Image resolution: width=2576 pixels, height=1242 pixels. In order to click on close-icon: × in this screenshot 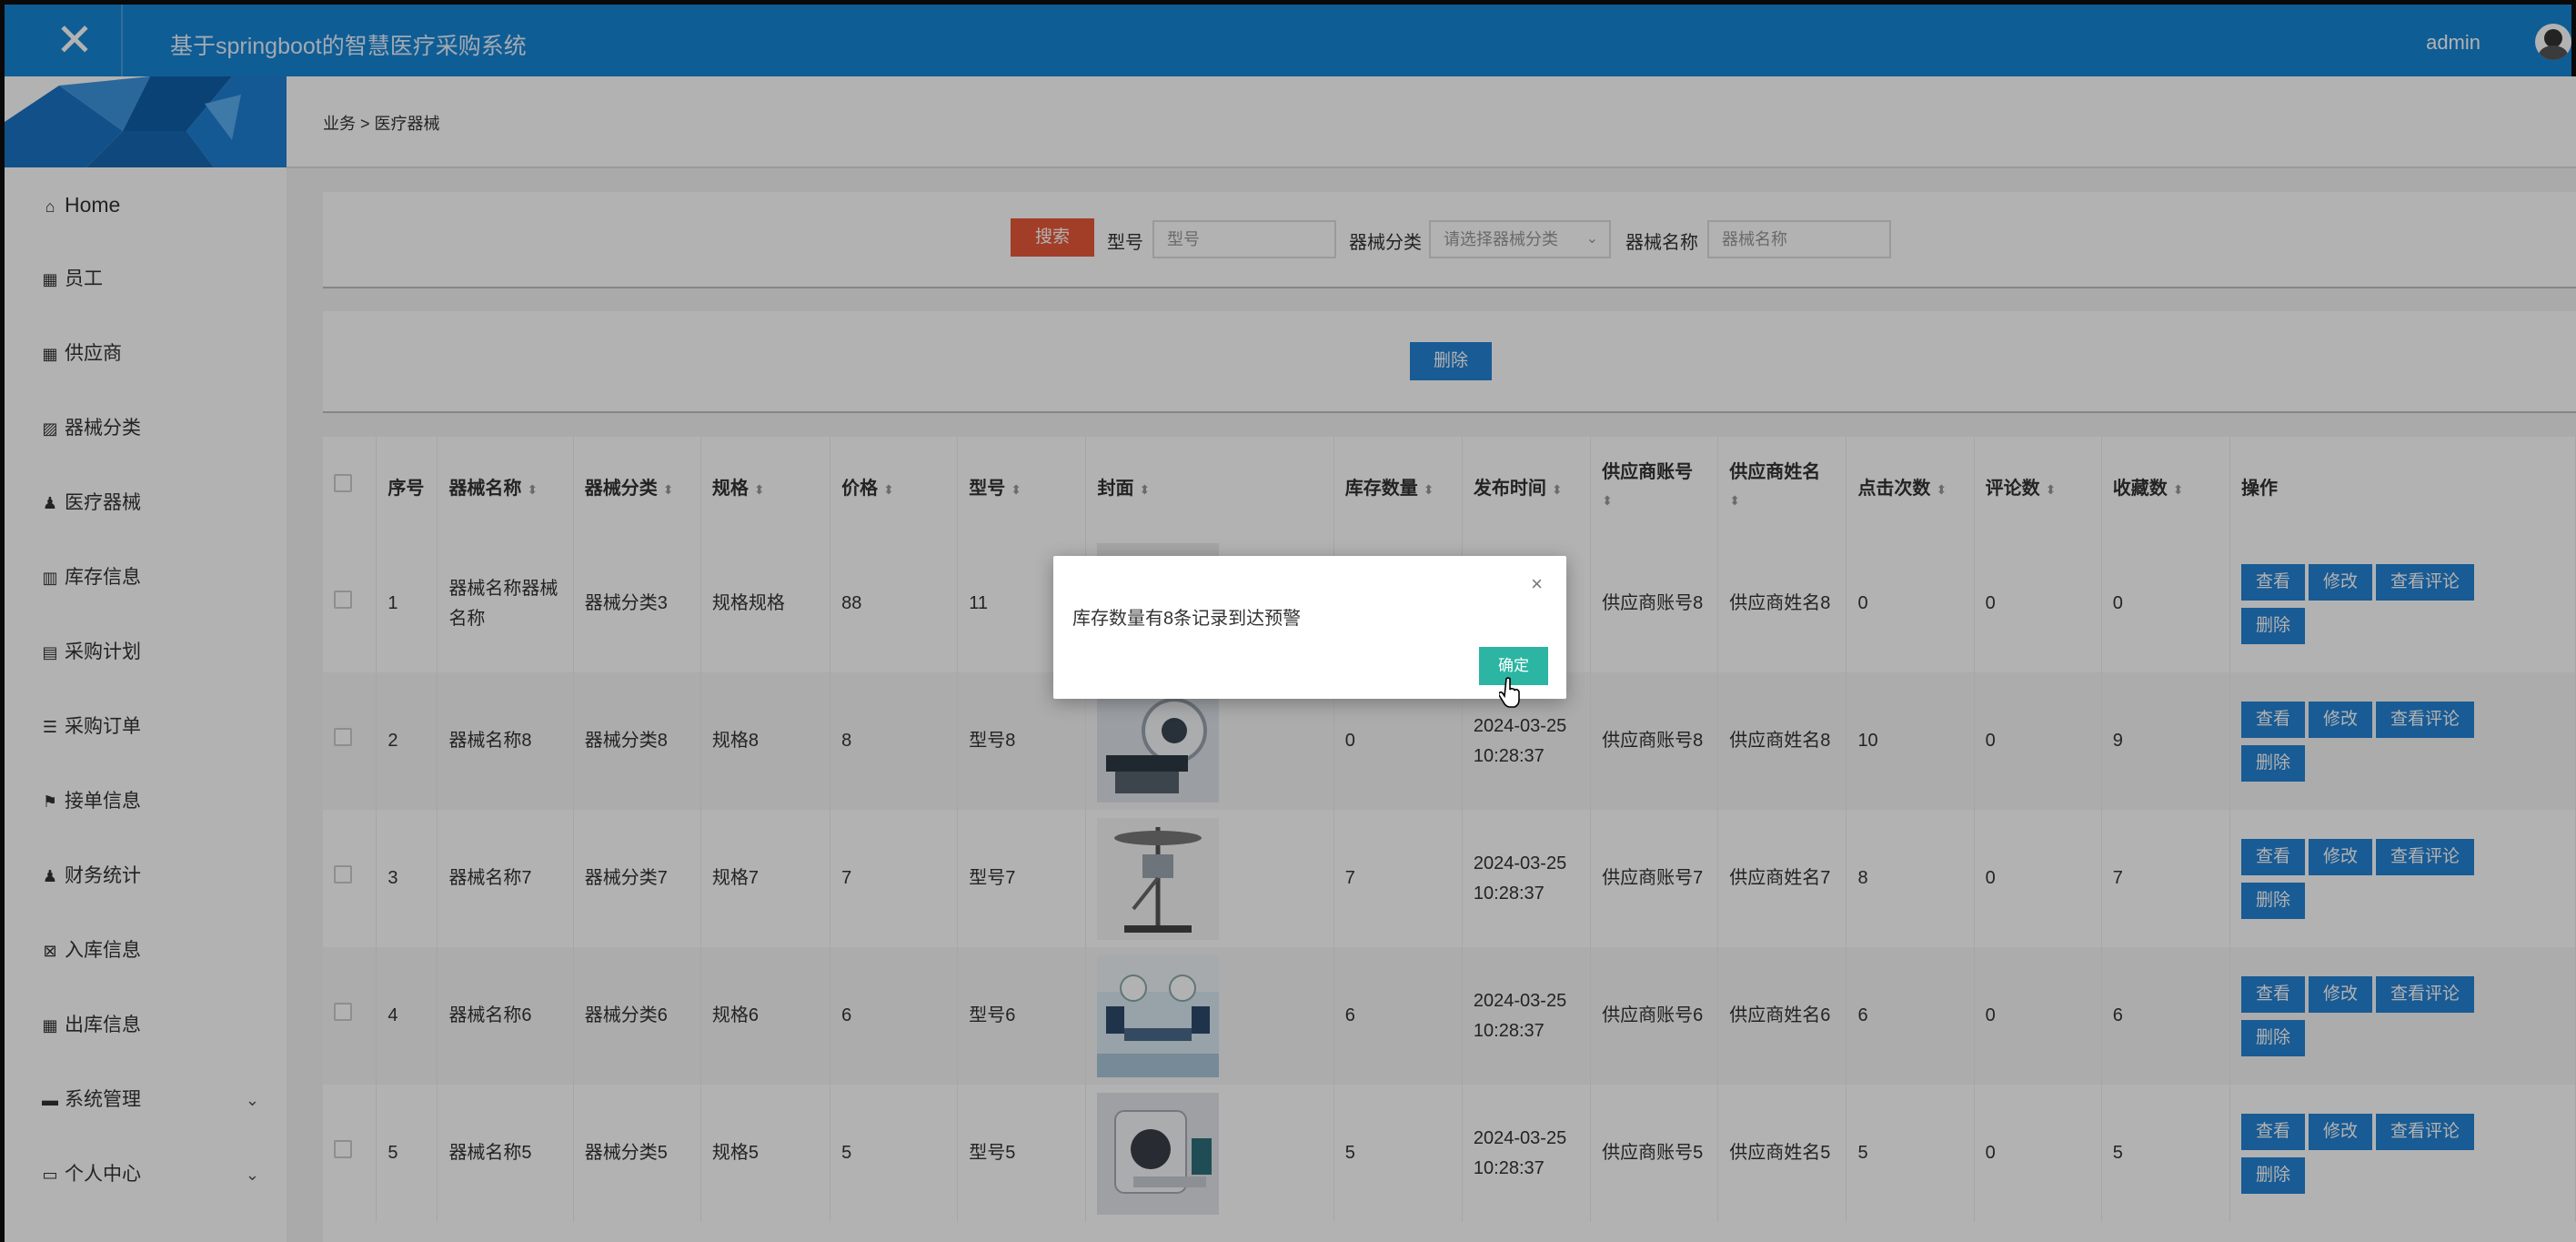, I will do `click(1537, 584)`.